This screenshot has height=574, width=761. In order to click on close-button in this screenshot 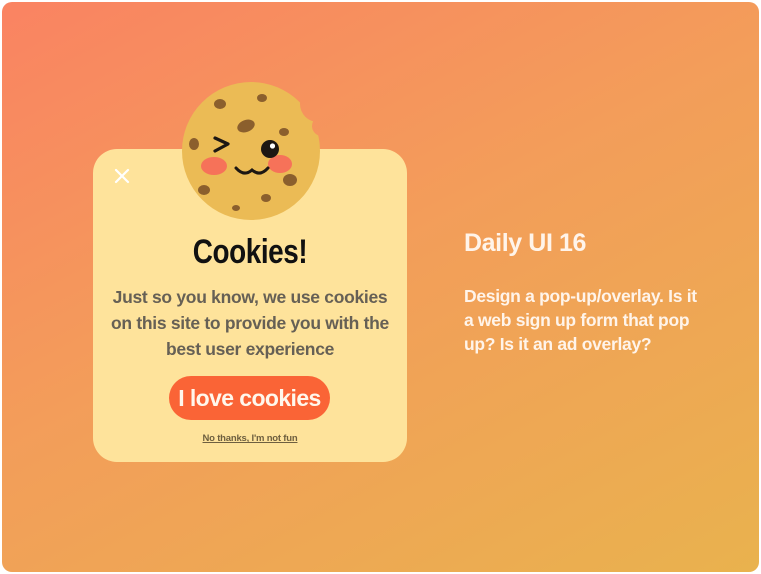, I will do `click(122, 176)`.